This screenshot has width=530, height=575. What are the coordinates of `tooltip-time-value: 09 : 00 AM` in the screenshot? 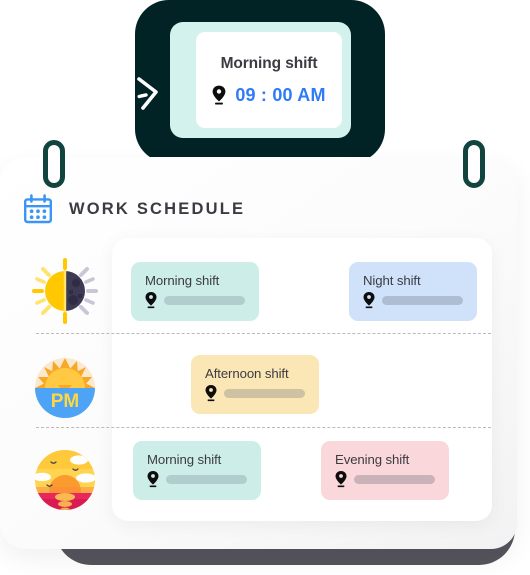 It's located at (280, 94).